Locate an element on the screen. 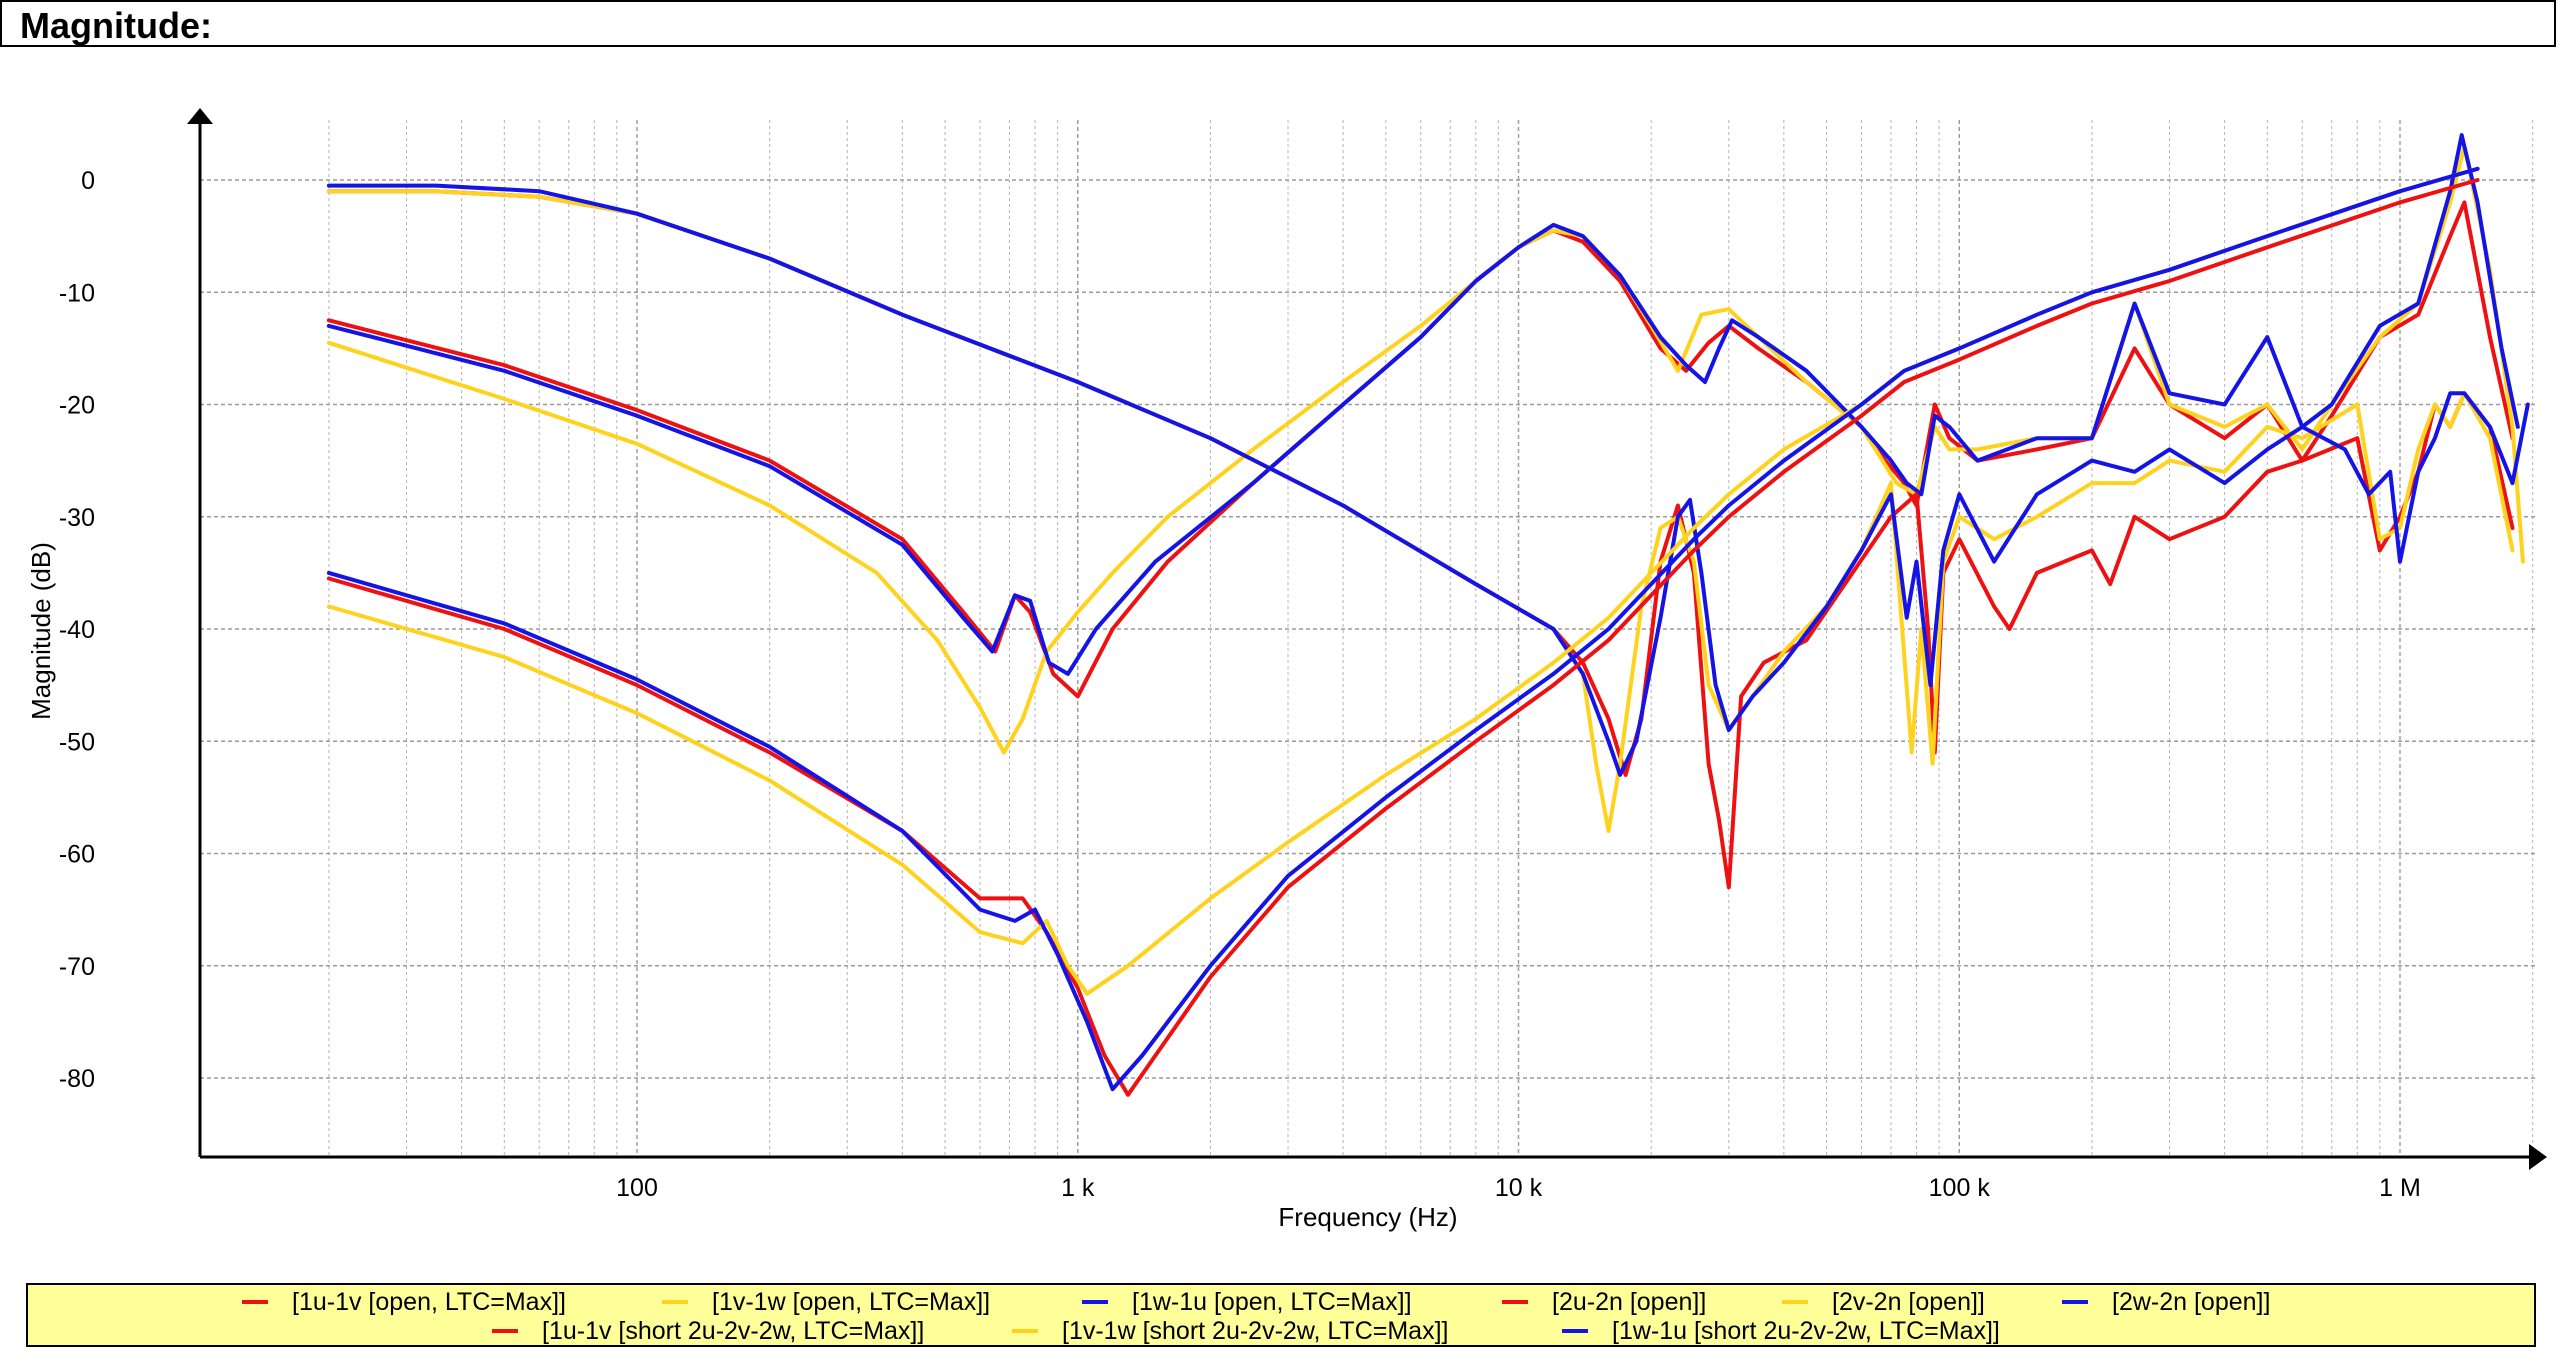  y-tick-label: -70 is located at coordinates (77, 967).